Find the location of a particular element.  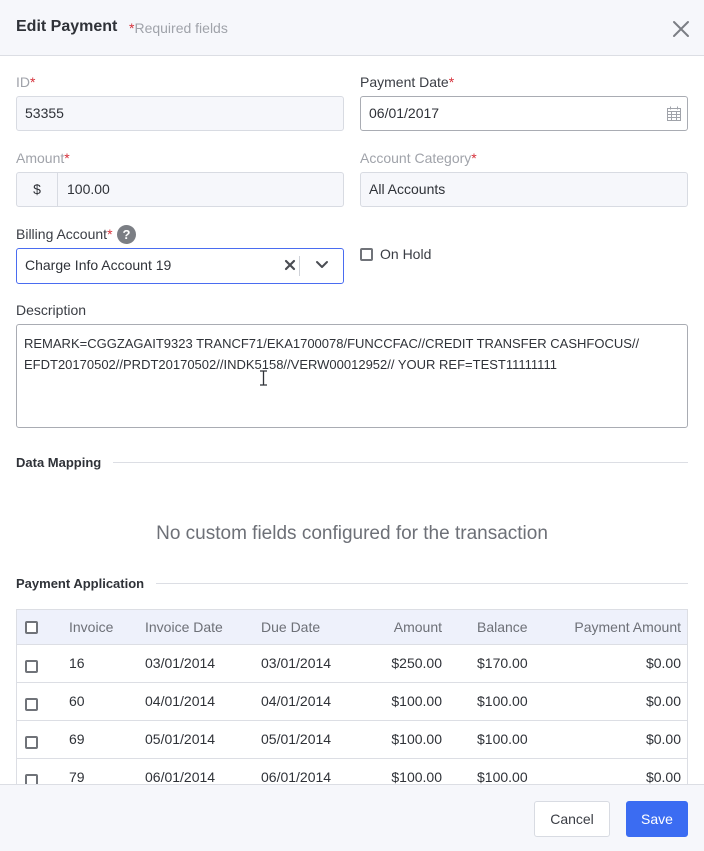

cancel-button: Cancel is located at coordinates (572, 819).